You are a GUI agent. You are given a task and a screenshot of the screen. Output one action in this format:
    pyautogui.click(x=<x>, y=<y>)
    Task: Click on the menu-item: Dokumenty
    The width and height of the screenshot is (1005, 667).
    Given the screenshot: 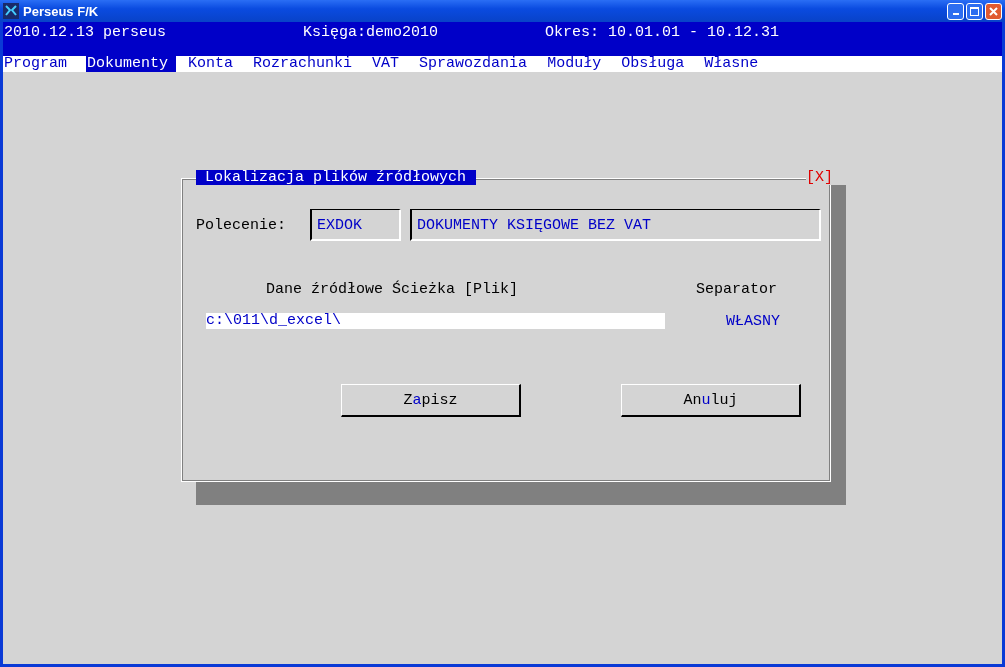 What is the action you would take?
    pyautogui.click(x=131, y=64)
    